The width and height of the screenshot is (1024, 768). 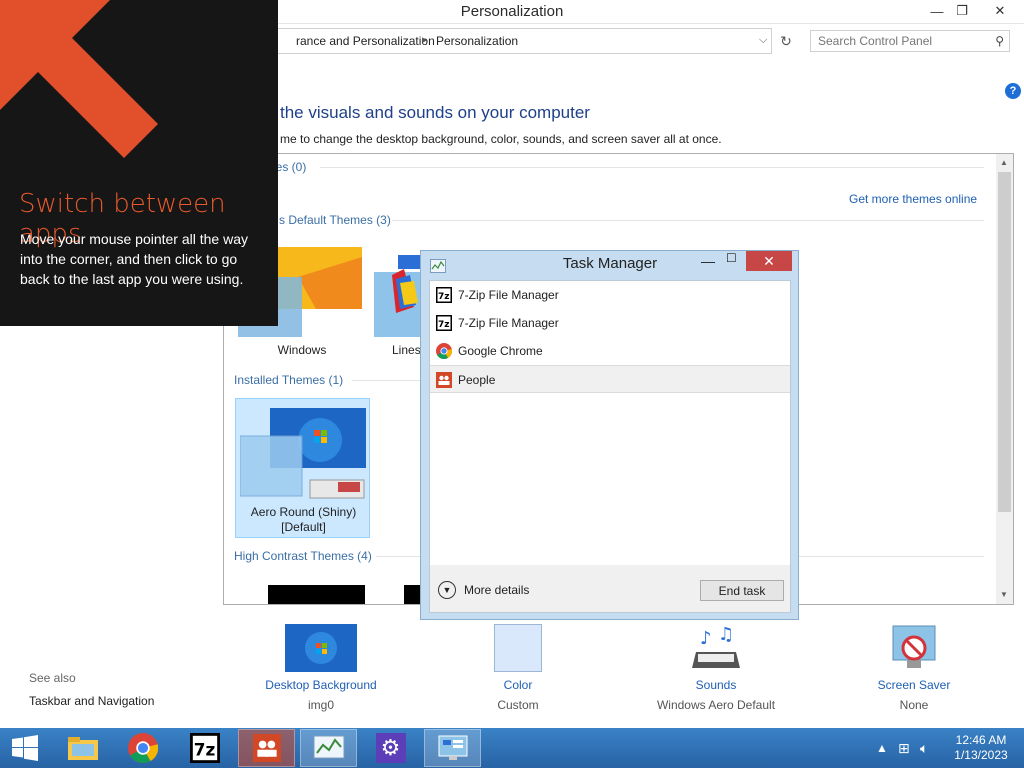 I want to click on lines-theme-thumbnail, so click(x=399, y=292).